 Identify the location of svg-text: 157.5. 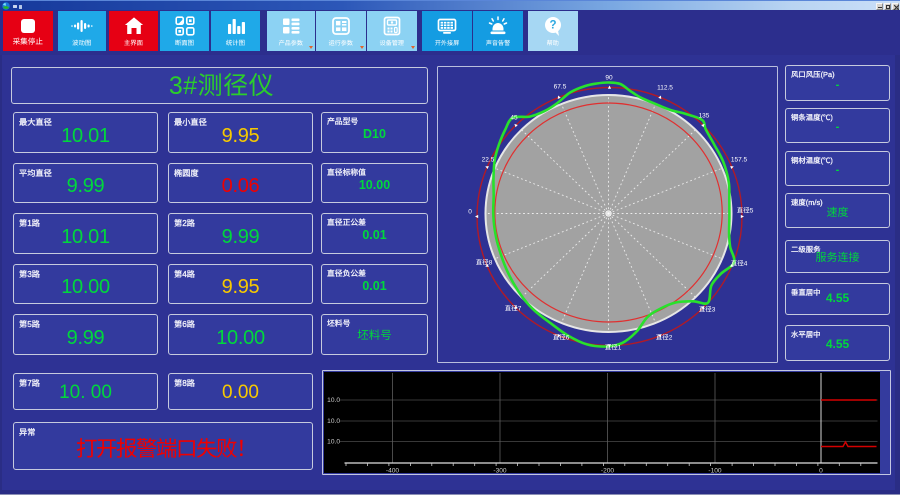
(739, 159).